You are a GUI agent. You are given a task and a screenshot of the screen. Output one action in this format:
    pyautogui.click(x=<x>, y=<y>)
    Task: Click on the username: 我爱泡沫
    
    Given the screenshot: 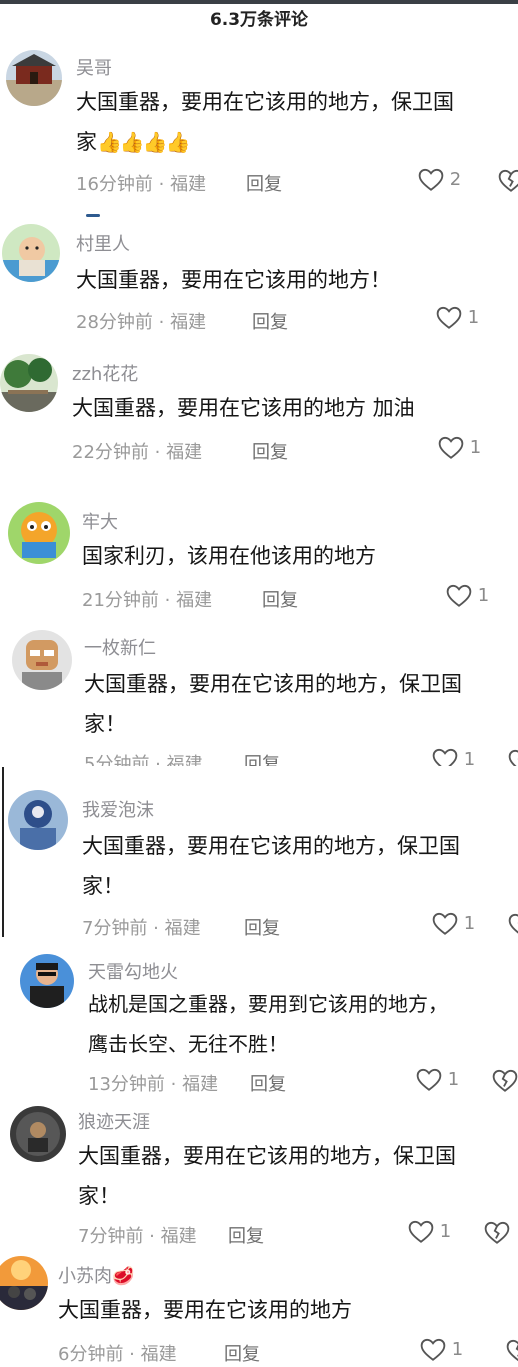 What is the action you would take?
    pyautogui.click(x=118, y=809)
    